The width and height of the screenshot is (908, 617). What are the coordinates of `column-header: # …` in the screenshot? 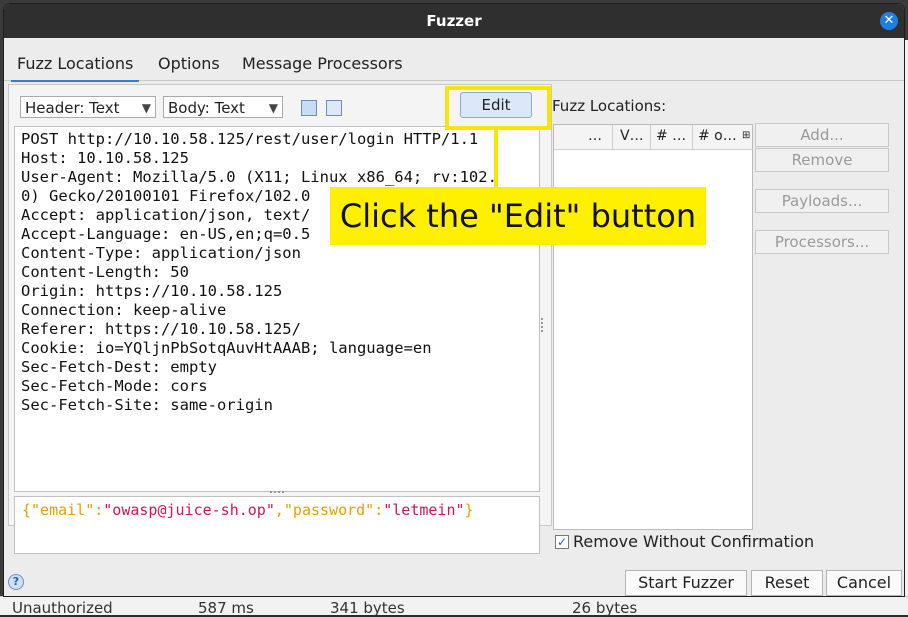 It's located at (671, 136).